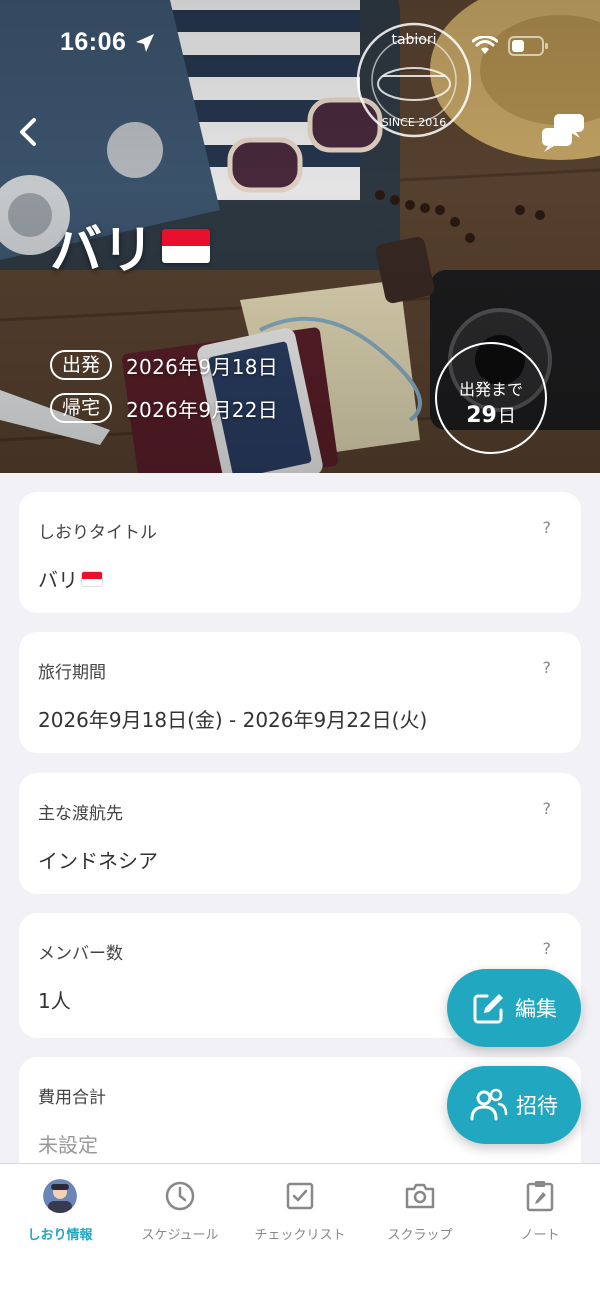  I want to click on card-travel-period: 旅行期間 ? 2026年9月18日(金) - 2026年9月22日(火), so click(300, 692).